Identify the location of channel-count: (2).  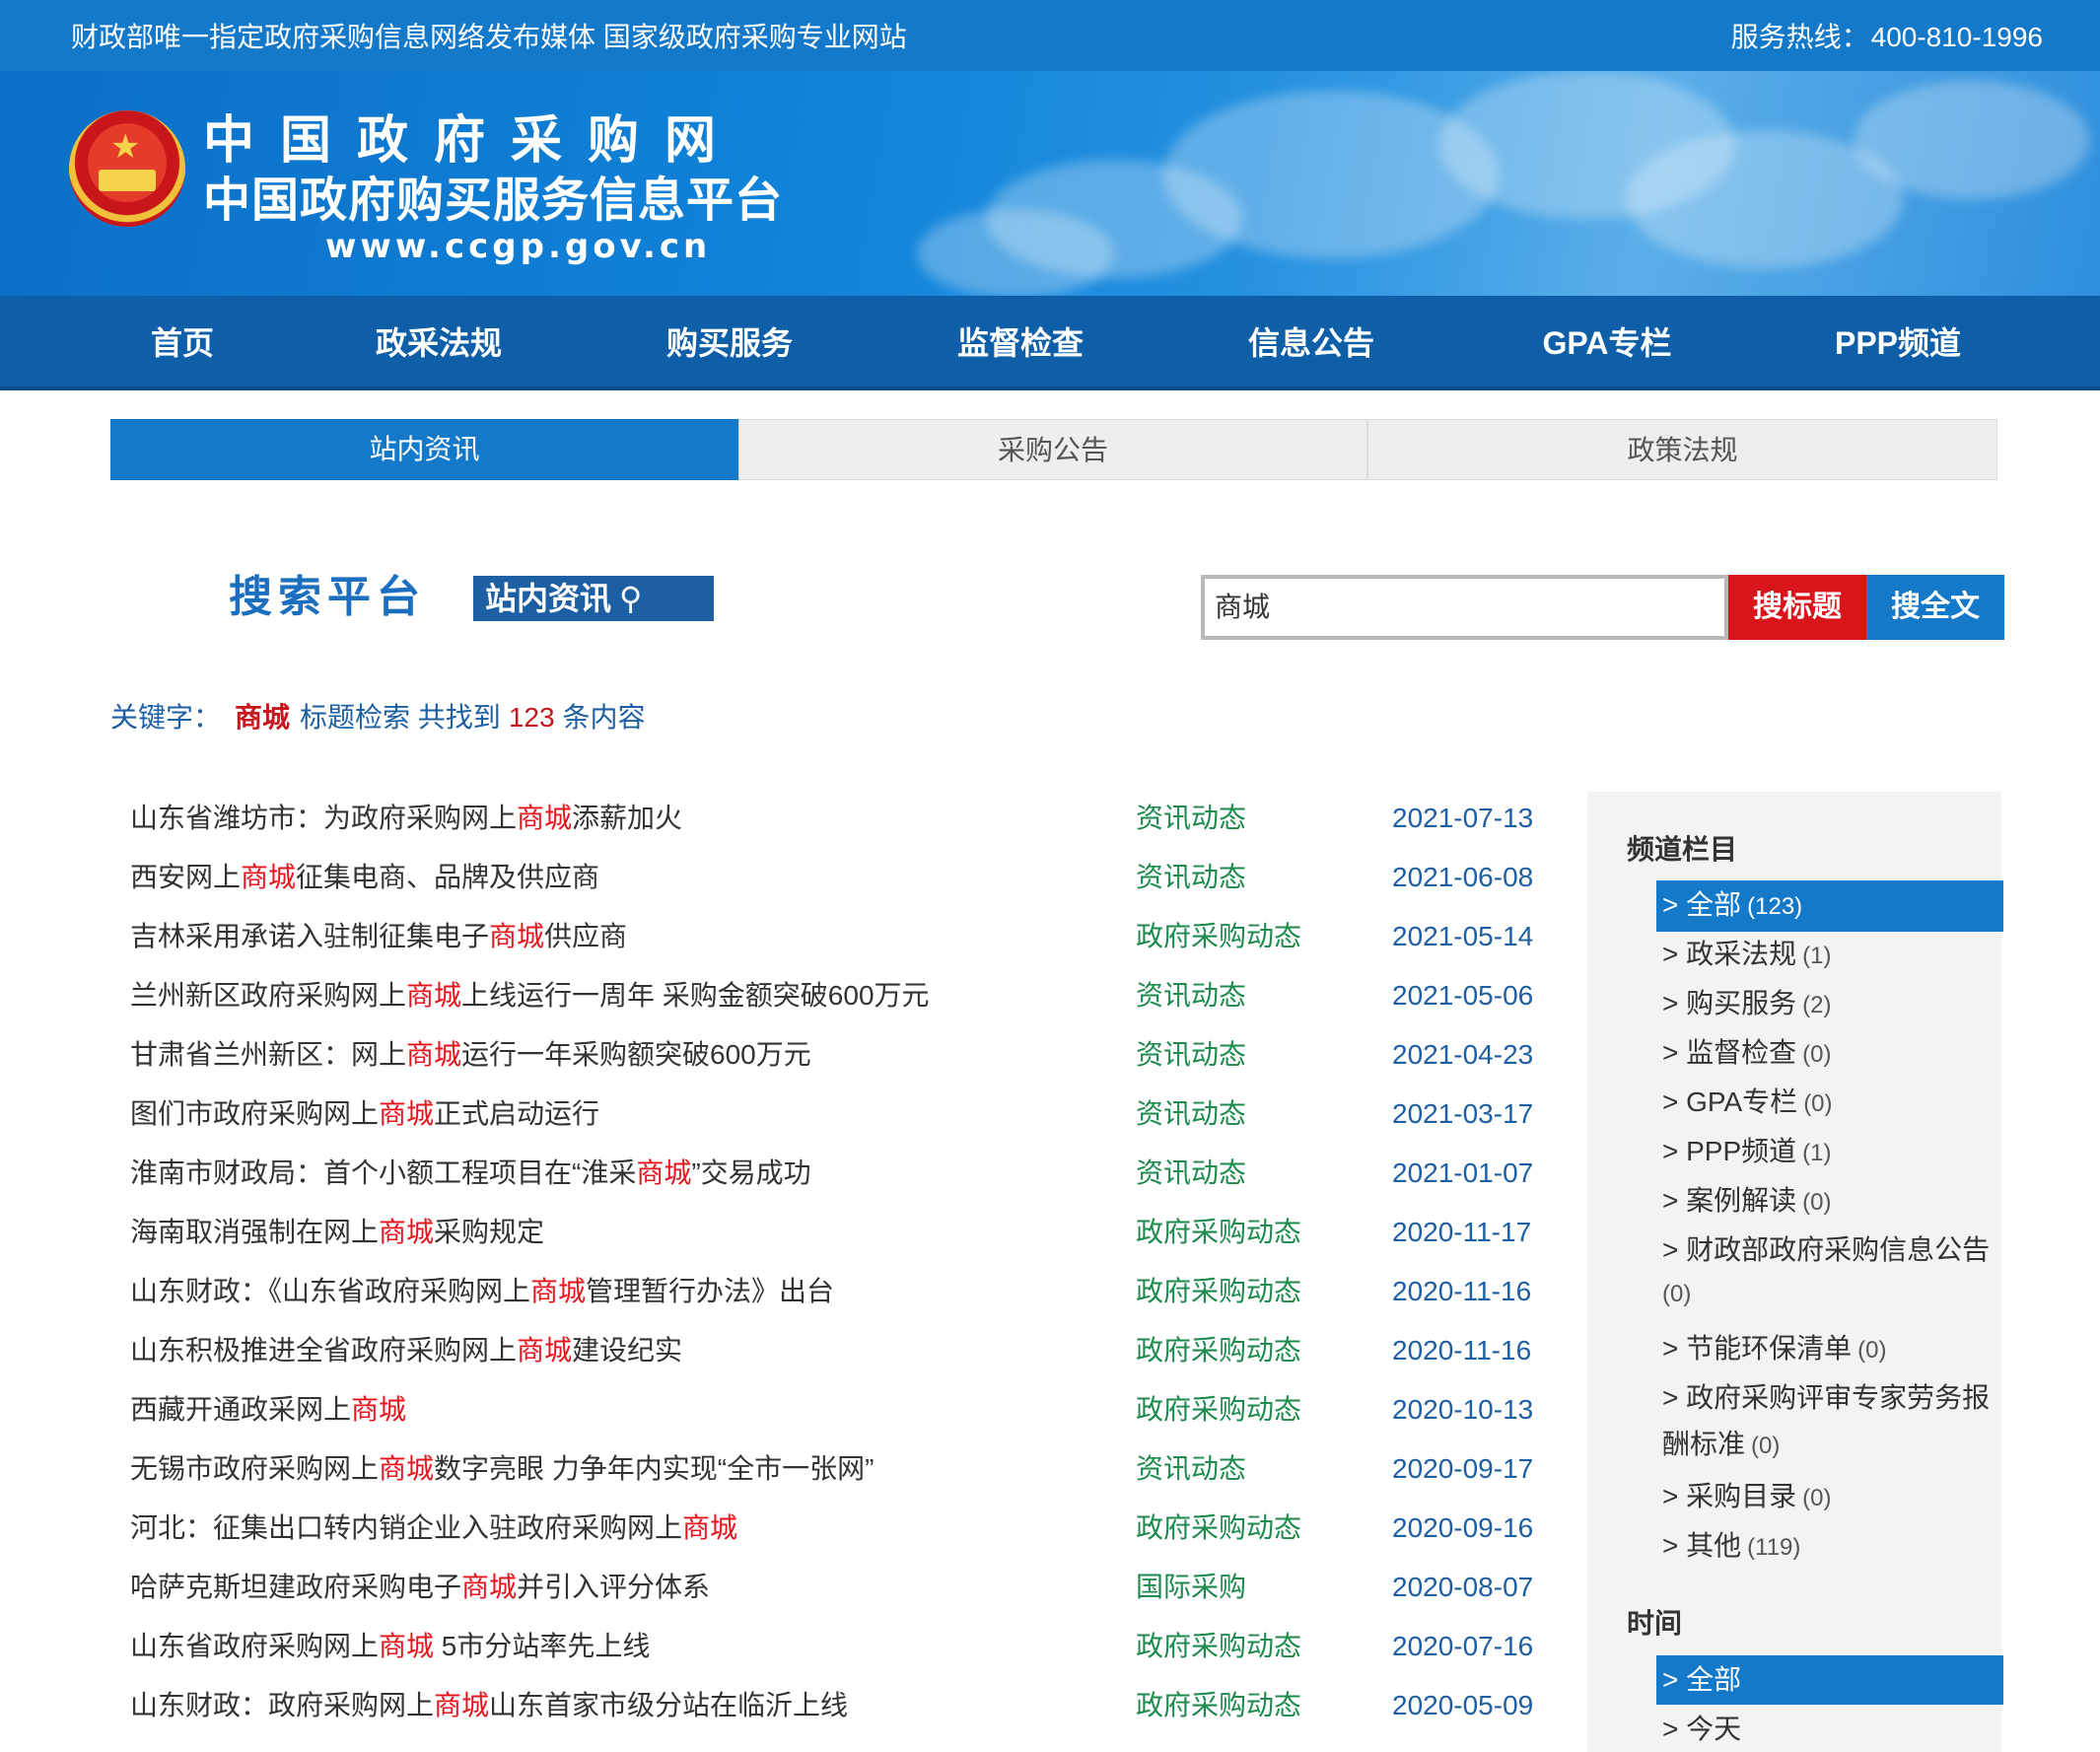
(1817, 1005).